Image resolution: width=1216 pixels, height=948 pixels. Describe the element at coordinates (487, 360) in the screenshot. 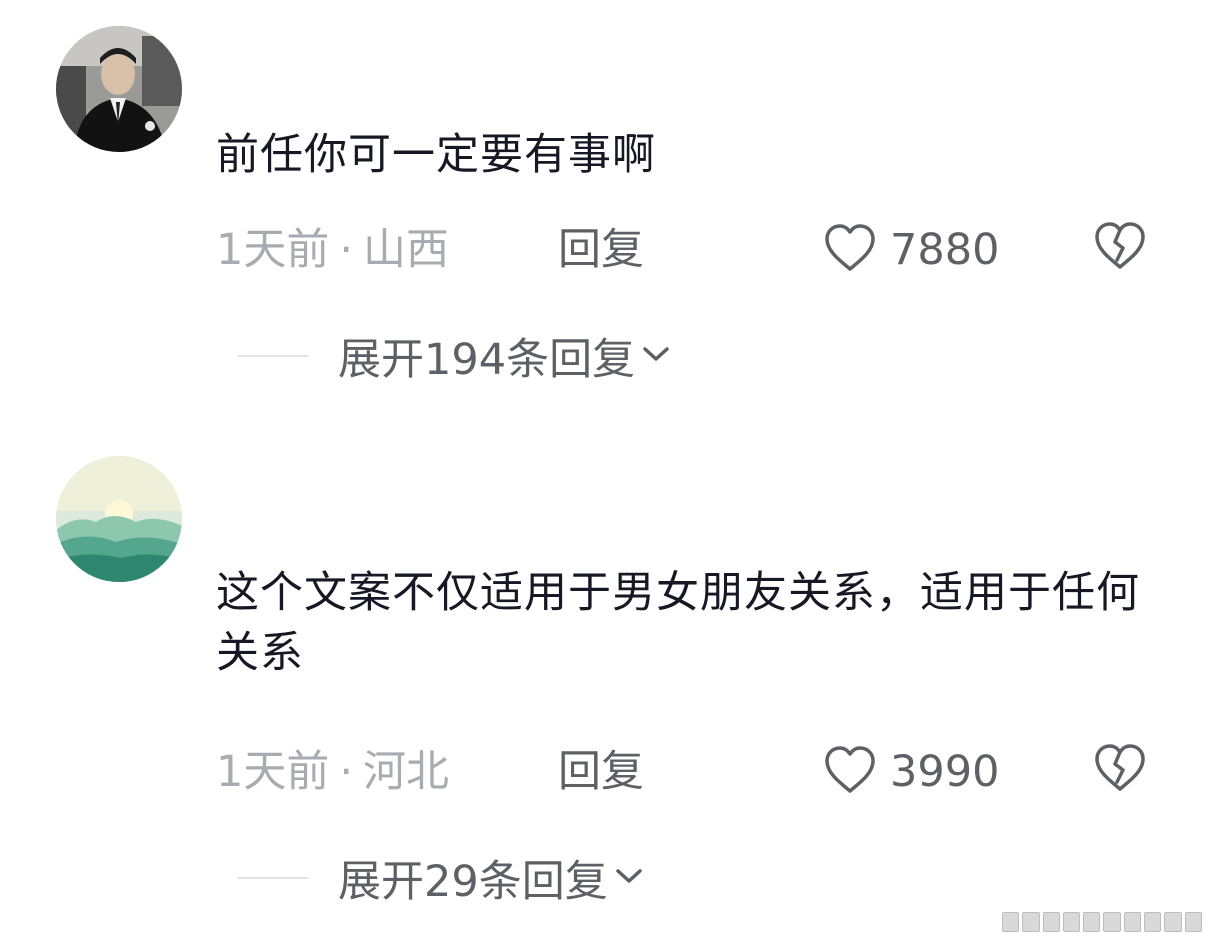

I see `expand-replies-label: 展开194条回复` at that location.